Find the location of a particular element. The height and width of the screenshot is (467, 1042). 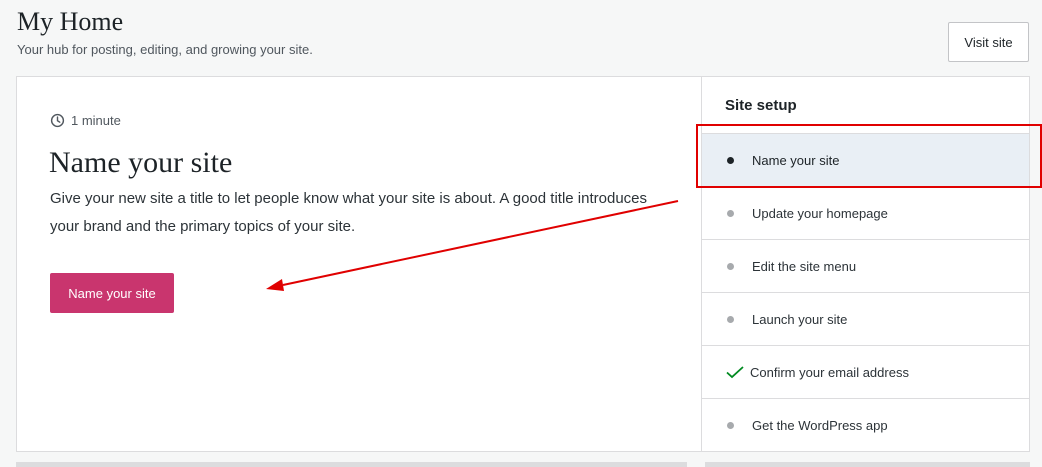

setup-item-name-your-site: Name your site is located at coordinates (865, 159).